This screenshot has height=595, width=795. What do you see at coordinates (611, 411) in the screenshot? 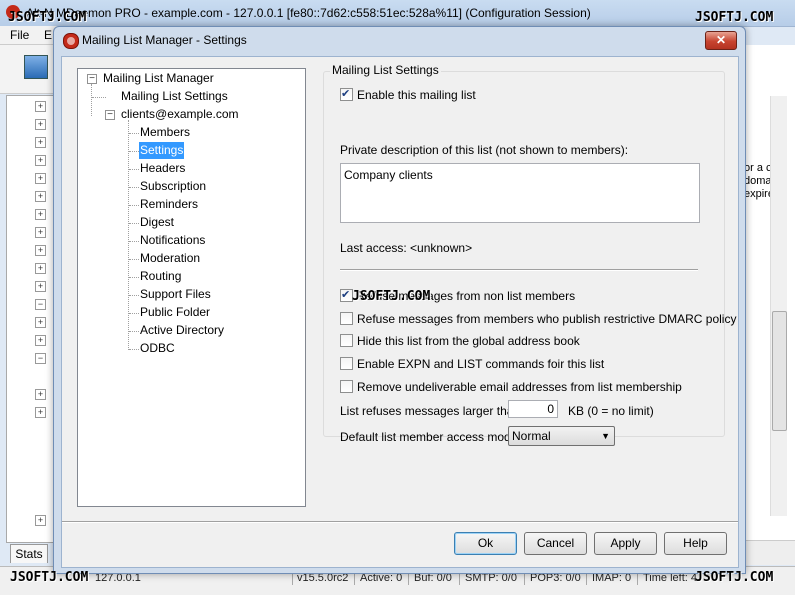
I see `size-limit-unit: KB (0 = no limit)` at bounding box center [611, 411].